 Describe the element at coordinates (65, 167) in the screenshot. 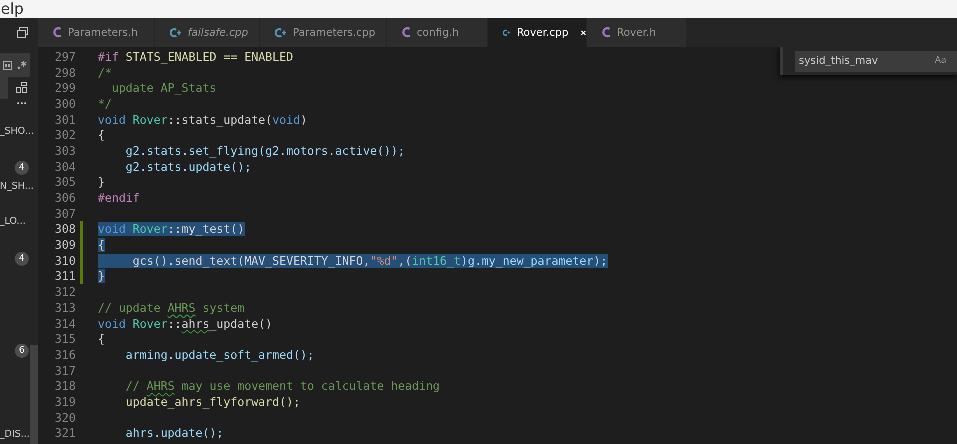

I see `line-number: 304` at that location.